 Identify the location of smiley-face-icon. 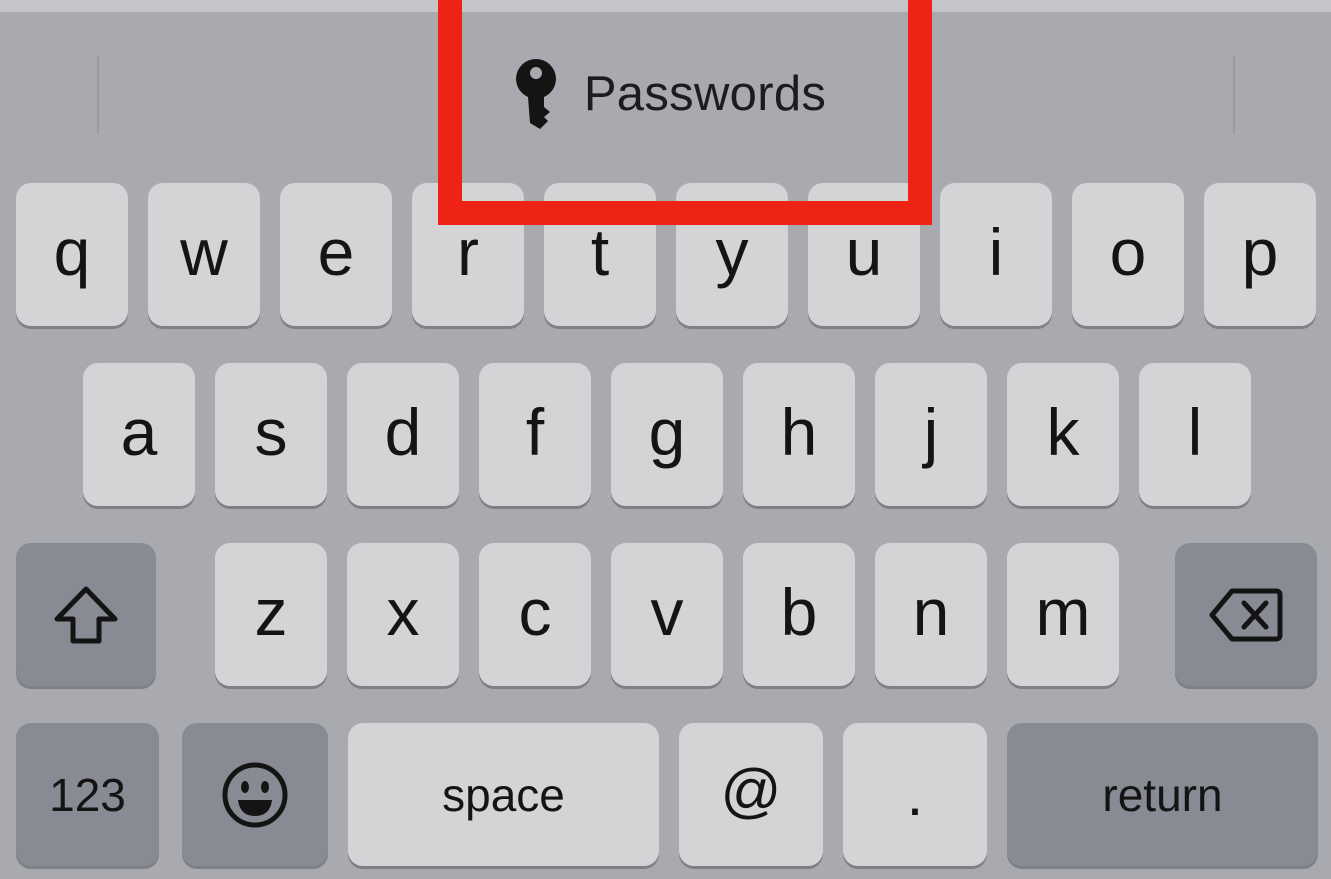
(255, 795).